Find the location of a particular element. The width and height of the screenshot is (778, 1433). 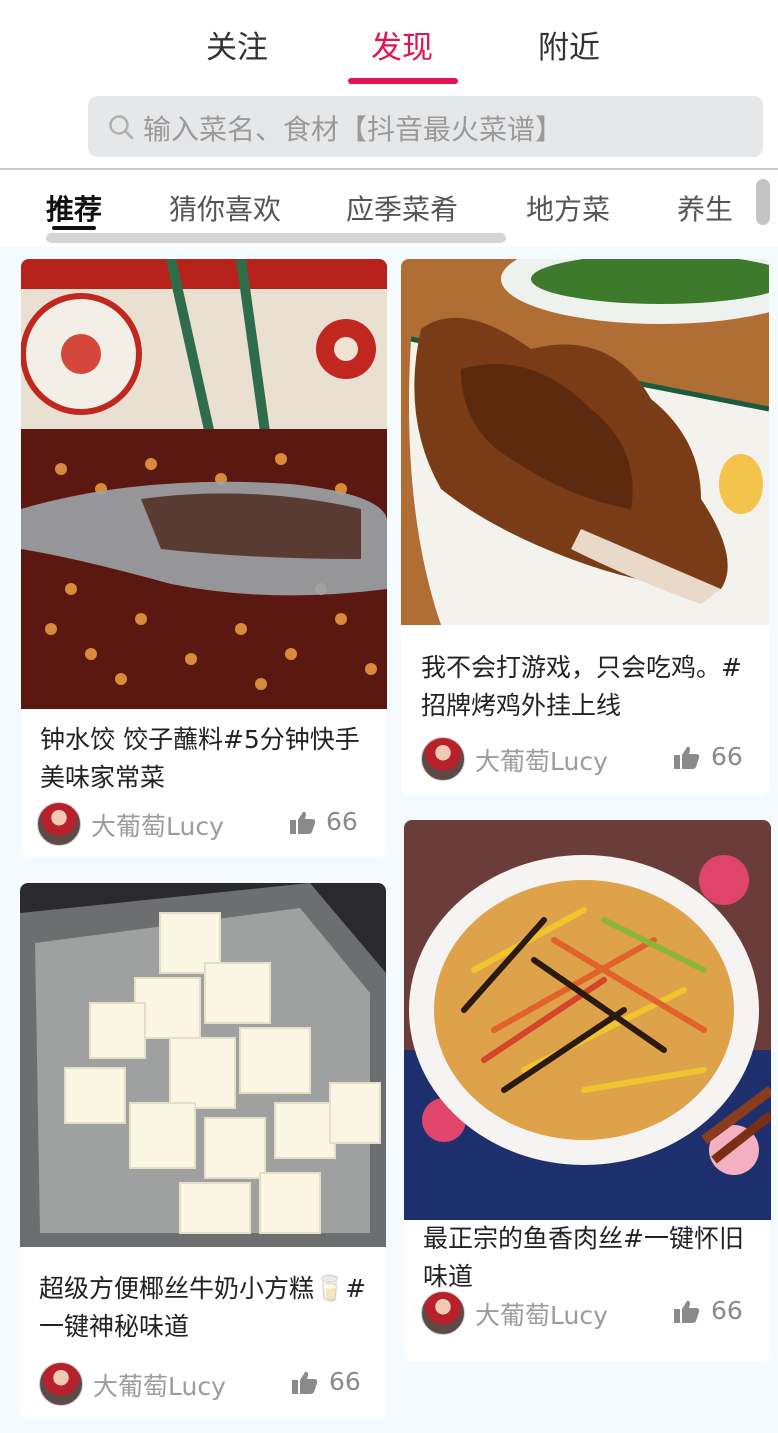

recipe-photo-yuxiang-pork is located at coordinates (587, 1020).